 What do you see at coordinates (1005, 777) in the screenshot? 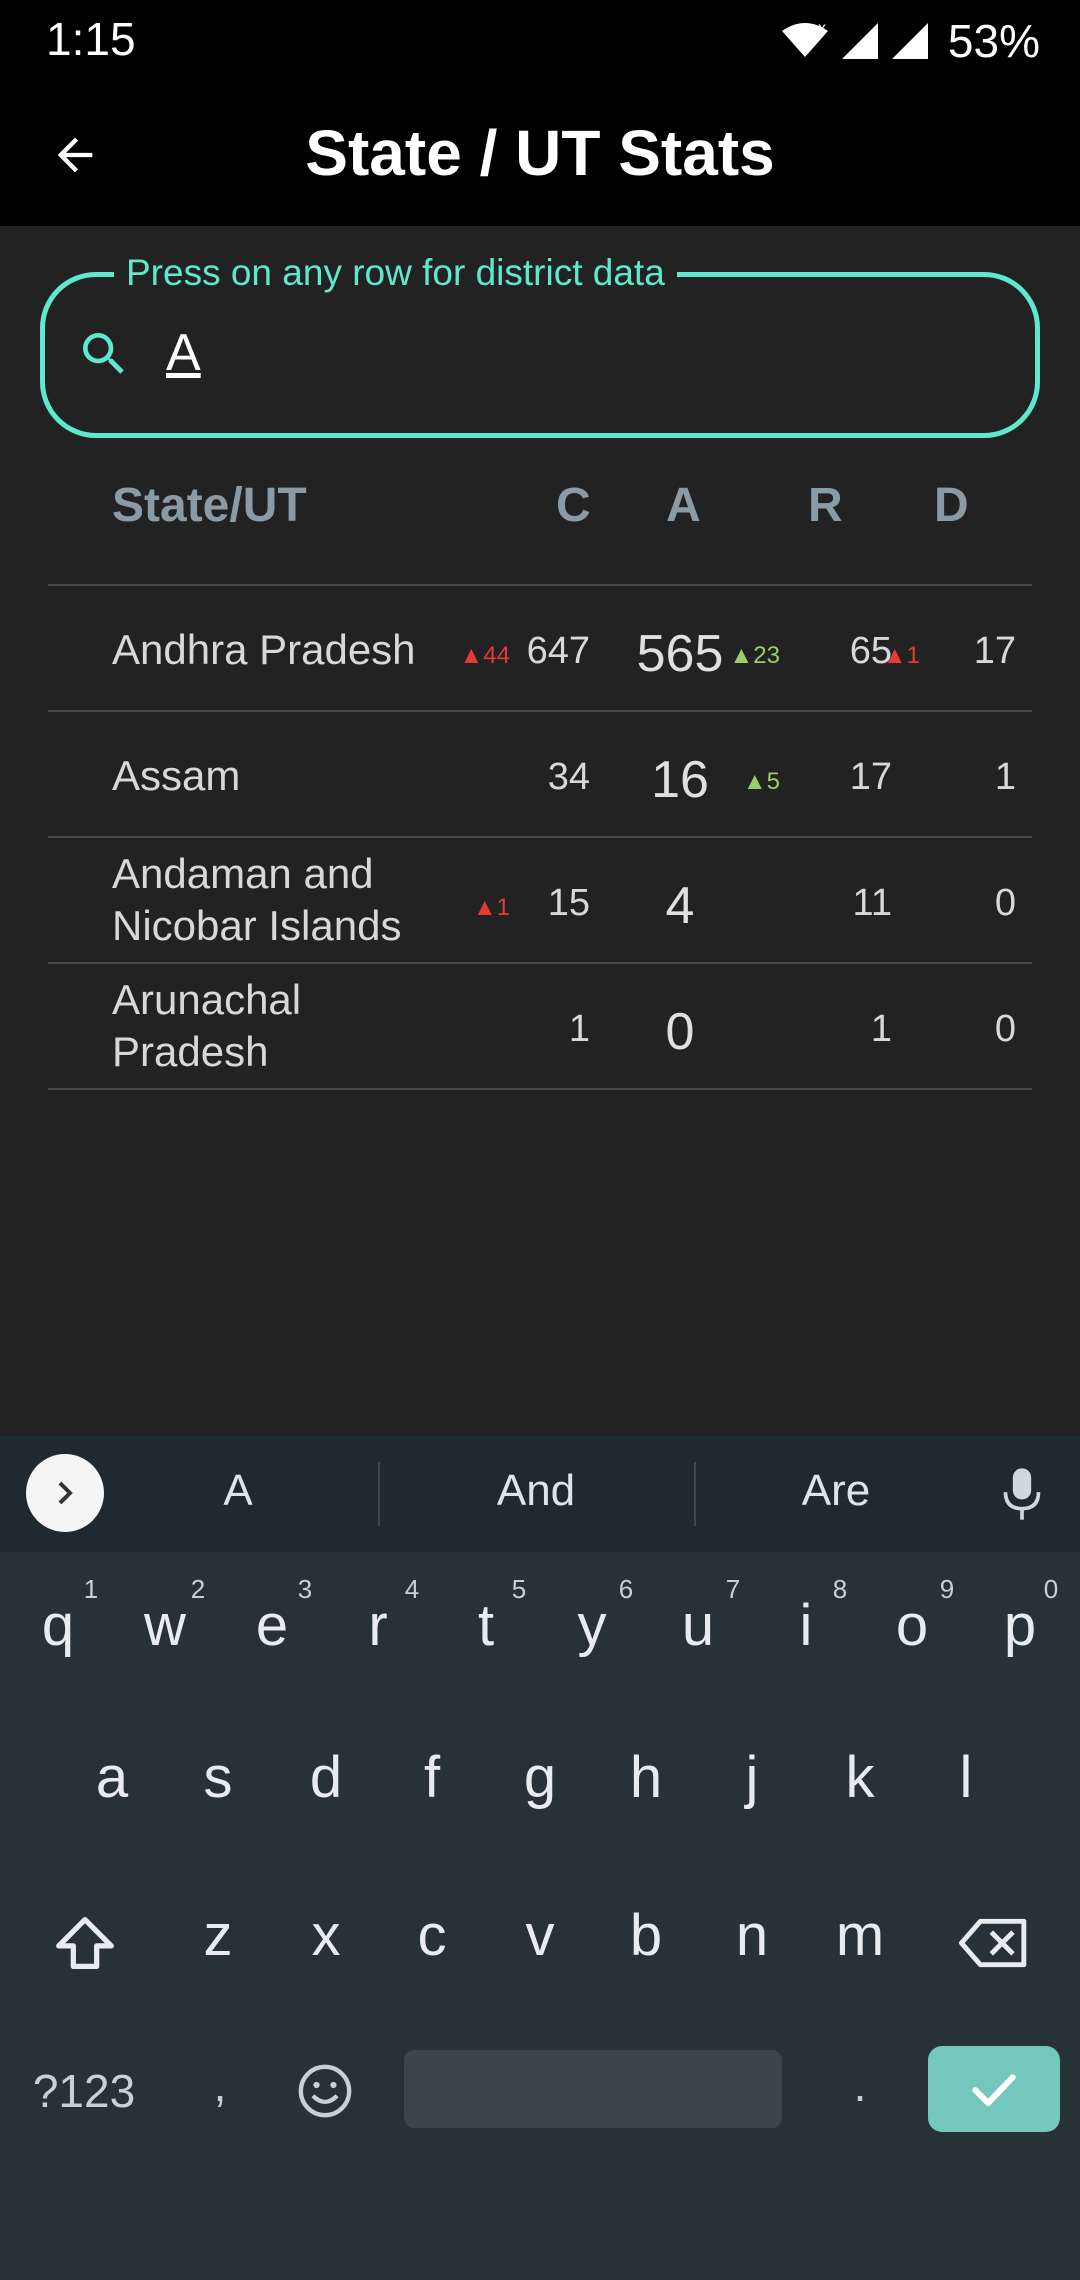
I see `deaths-count: 1` at bounding box center [1005, 777].